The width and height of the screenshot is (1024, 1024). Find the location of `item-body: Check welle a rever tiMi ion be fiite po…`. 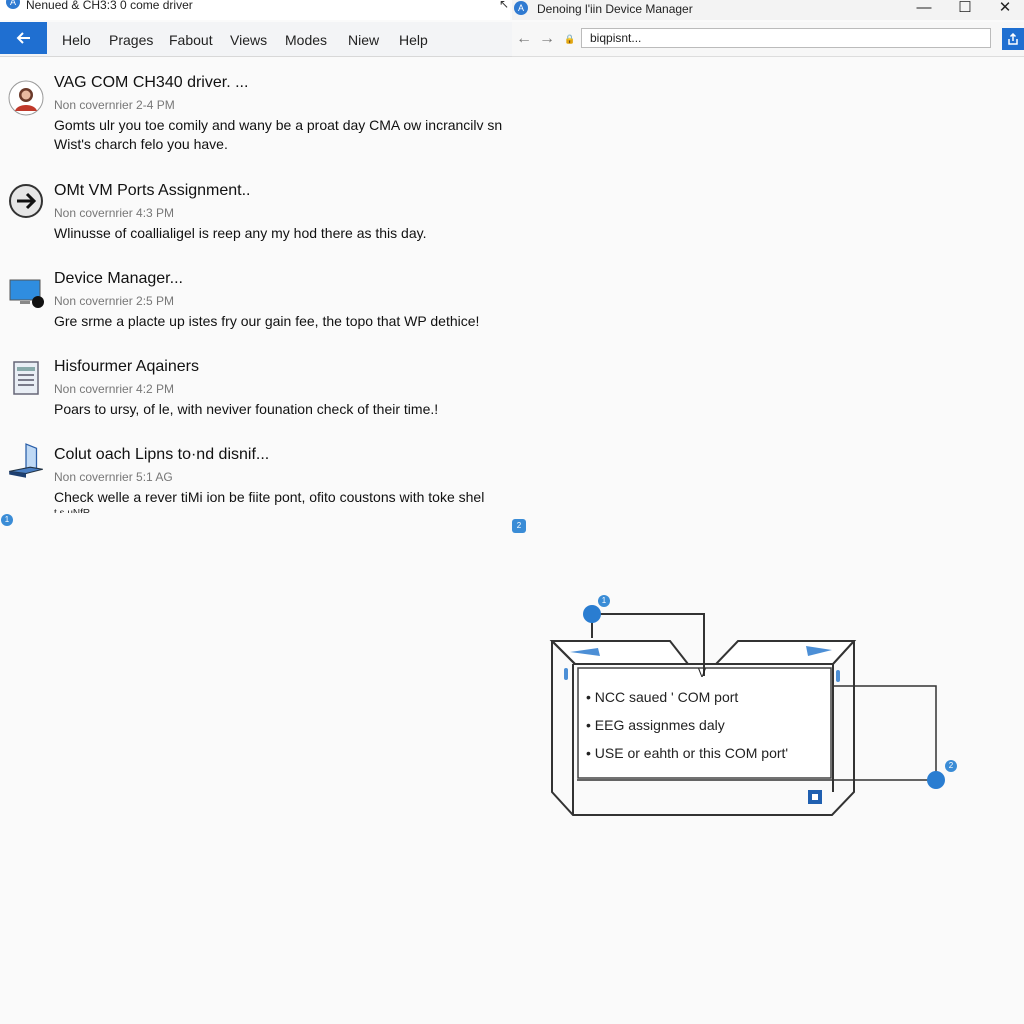

item-body: Check welle a rever tiMi ion be fiite po… is located at coordinates (269, 497).